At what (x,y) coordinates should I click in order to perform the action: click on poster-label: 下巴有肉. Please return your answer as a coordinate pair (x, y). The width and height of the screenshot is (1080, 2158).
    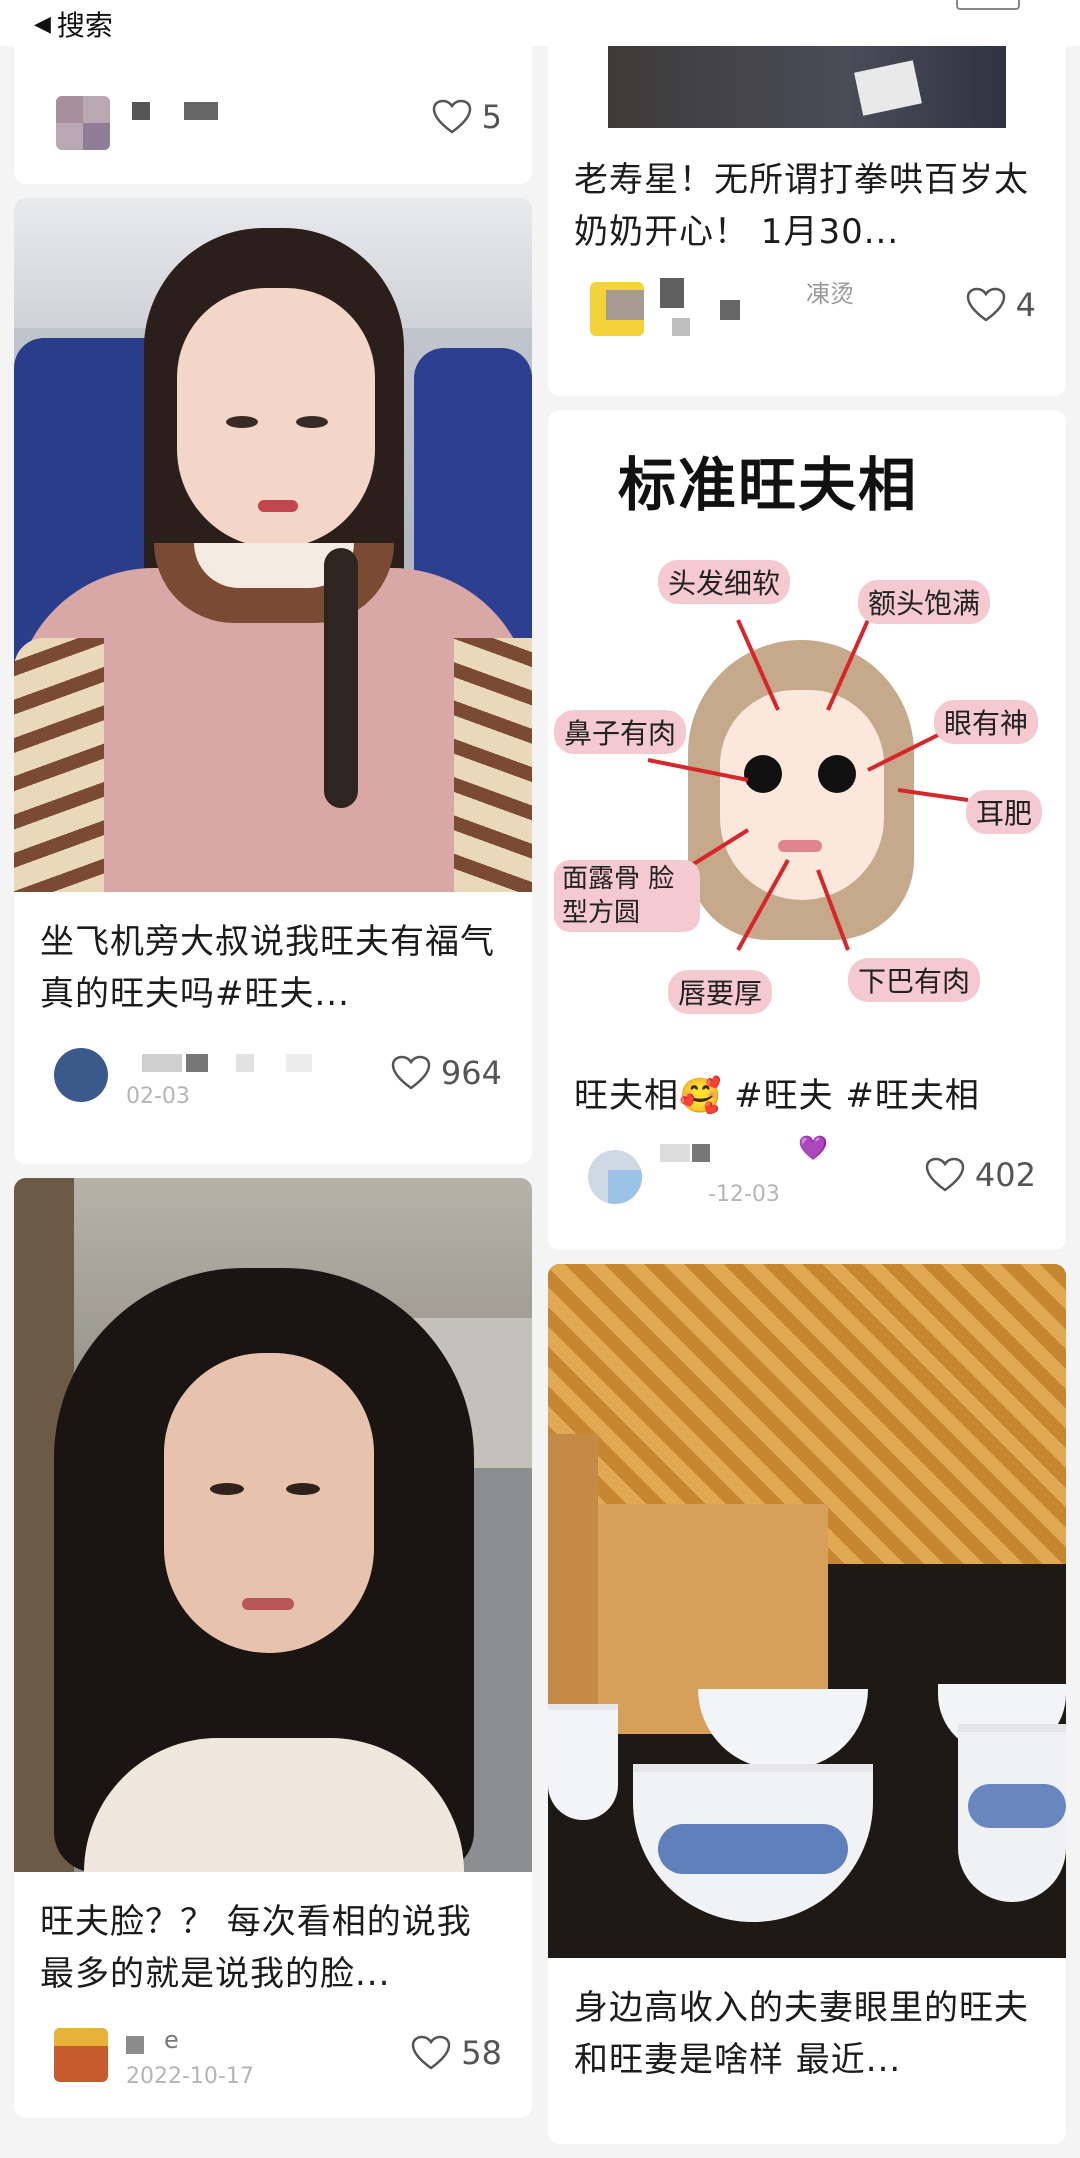
    Looking at the image, I should click on (914, 980).